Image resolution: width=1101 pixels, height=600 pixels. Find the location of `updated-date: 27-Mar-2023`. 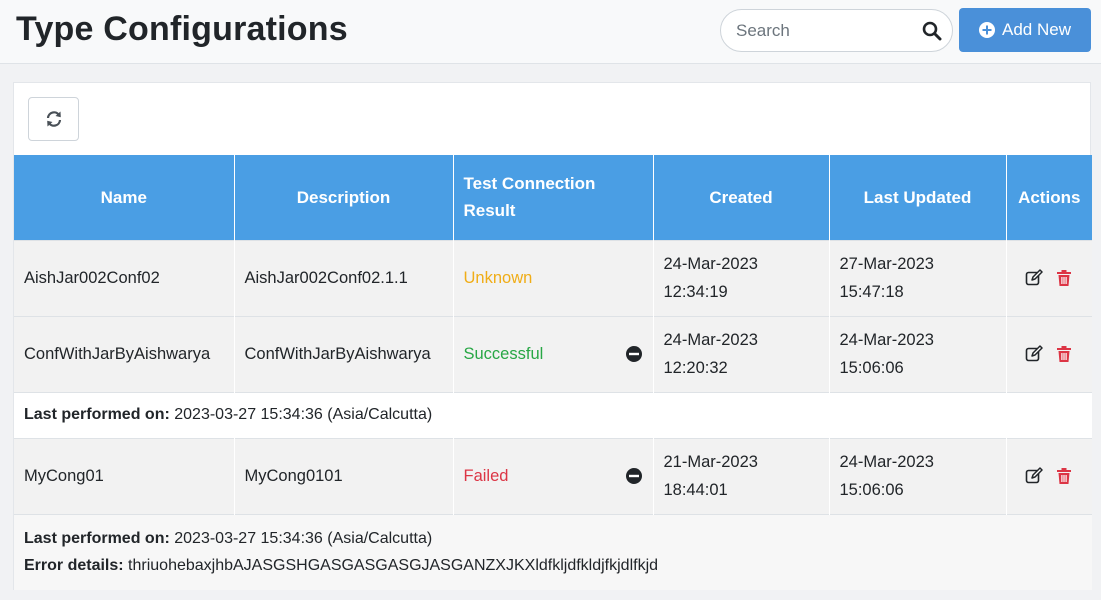

updated-date: 27-Mar-2023 is located at coordinates (886, 263).